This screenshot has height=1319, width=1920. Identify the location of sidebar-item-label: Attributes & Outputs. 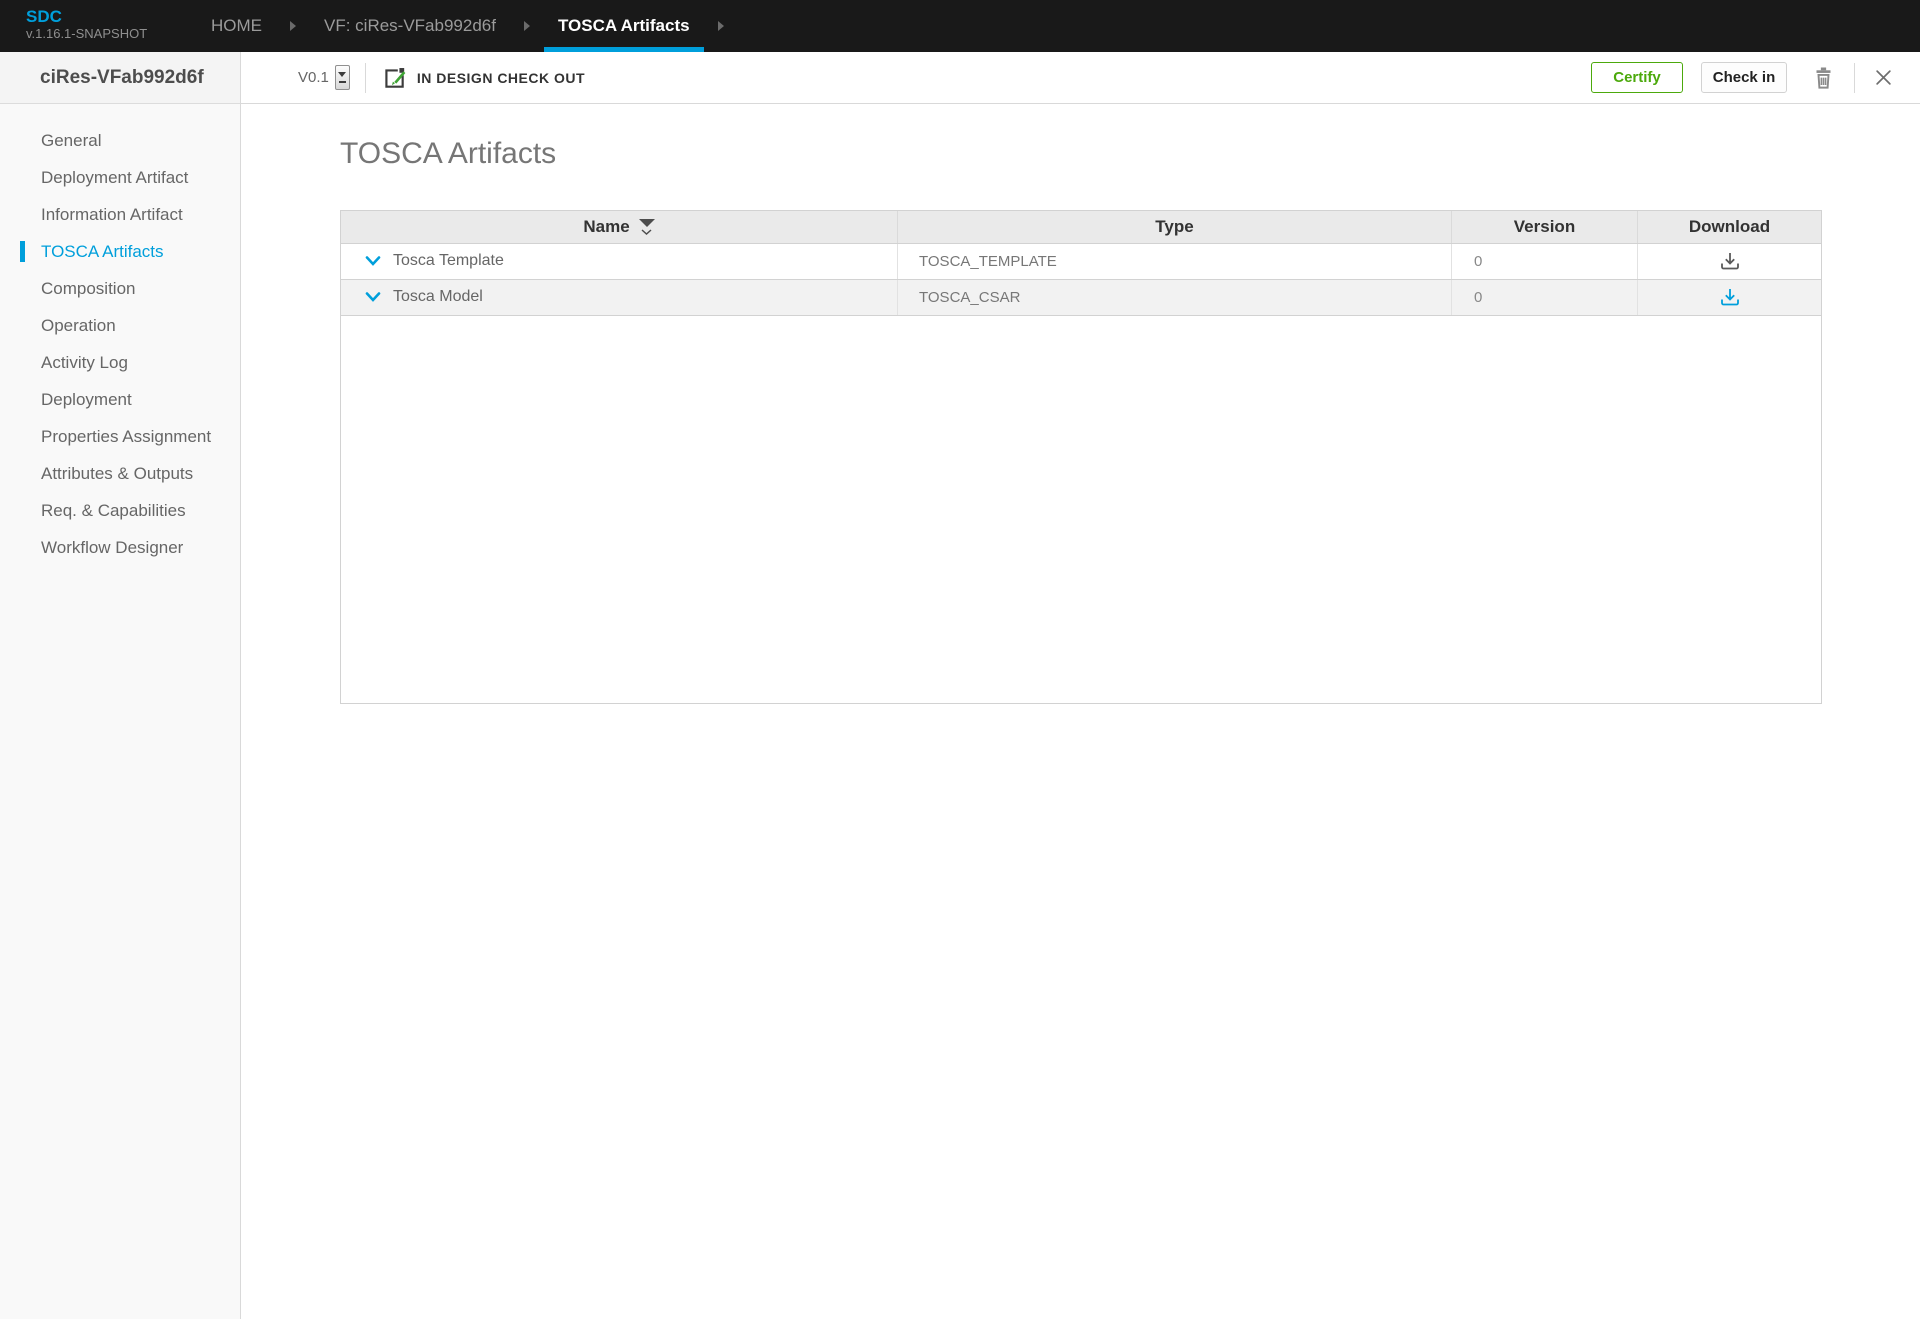
(117, 473).